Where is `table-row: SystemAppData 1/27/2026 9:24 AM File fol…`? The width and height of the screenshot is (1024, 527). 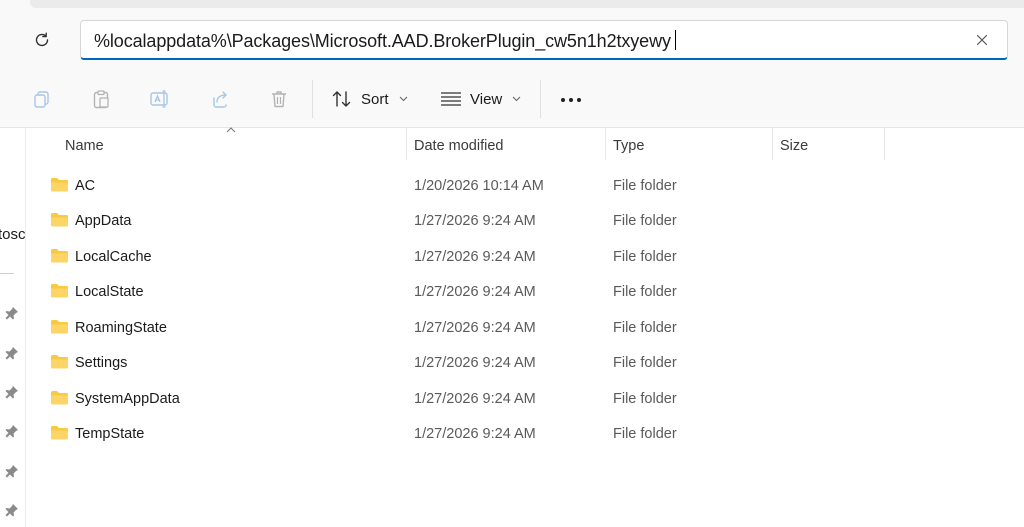
table-row: SystemAppData 1/27/2026 9:24 AM File fol… is located at coordinates (525, 398).